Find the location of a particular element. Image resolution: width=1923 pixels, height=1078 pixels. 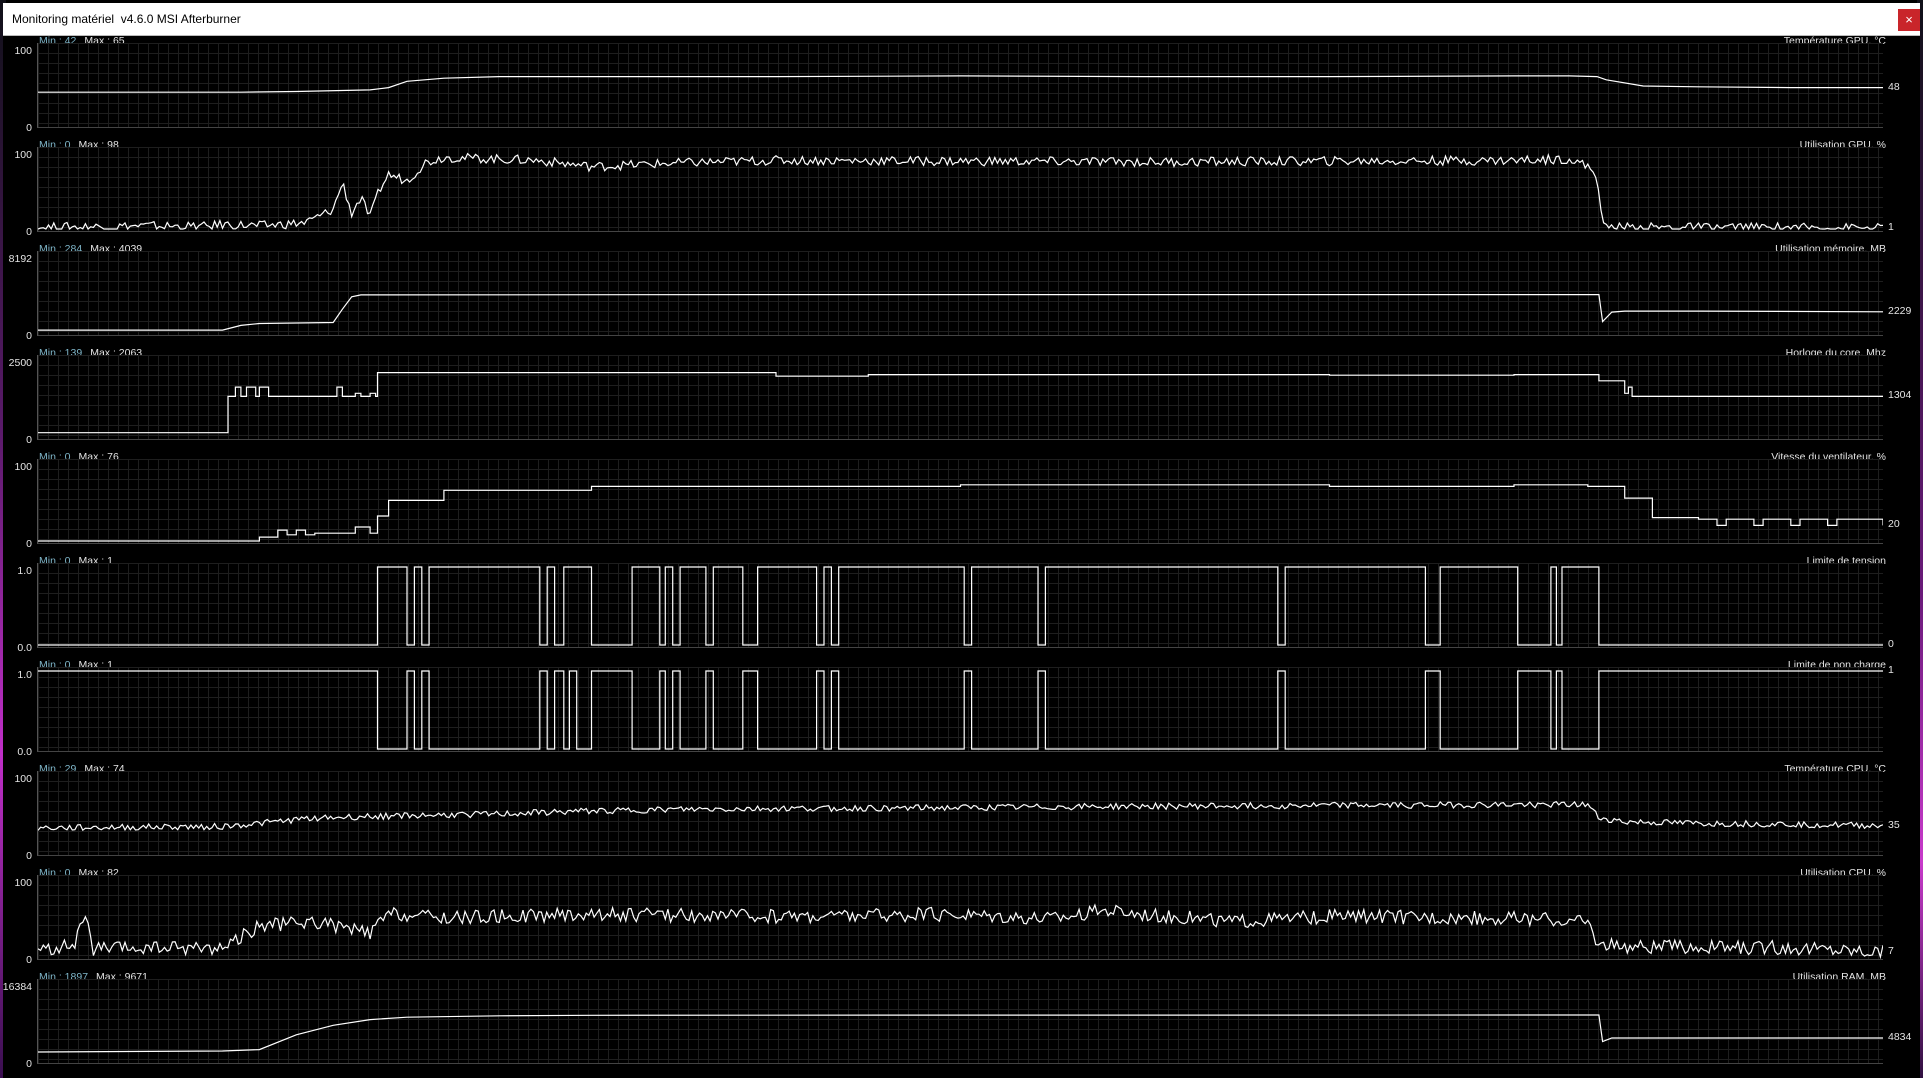

current-value: 4834 is located at coordinates (1900, 1036).